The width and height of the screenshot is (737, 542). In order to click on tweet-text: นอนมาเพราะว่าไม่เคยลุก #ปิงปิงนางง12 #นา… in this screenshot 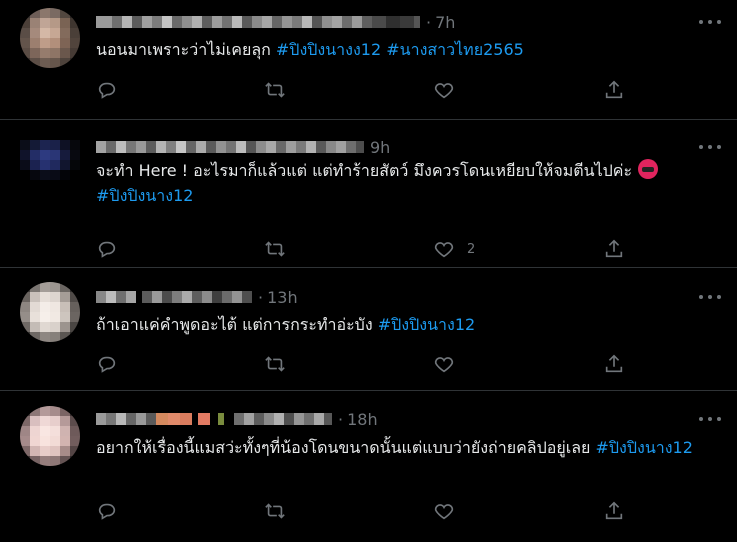, I will do `click(404, 49)`.